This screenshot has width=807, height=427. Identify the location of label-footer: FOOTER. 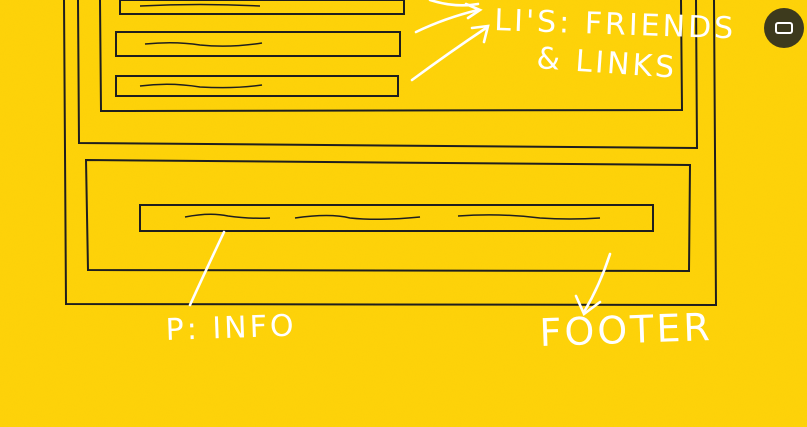
(626, 330).